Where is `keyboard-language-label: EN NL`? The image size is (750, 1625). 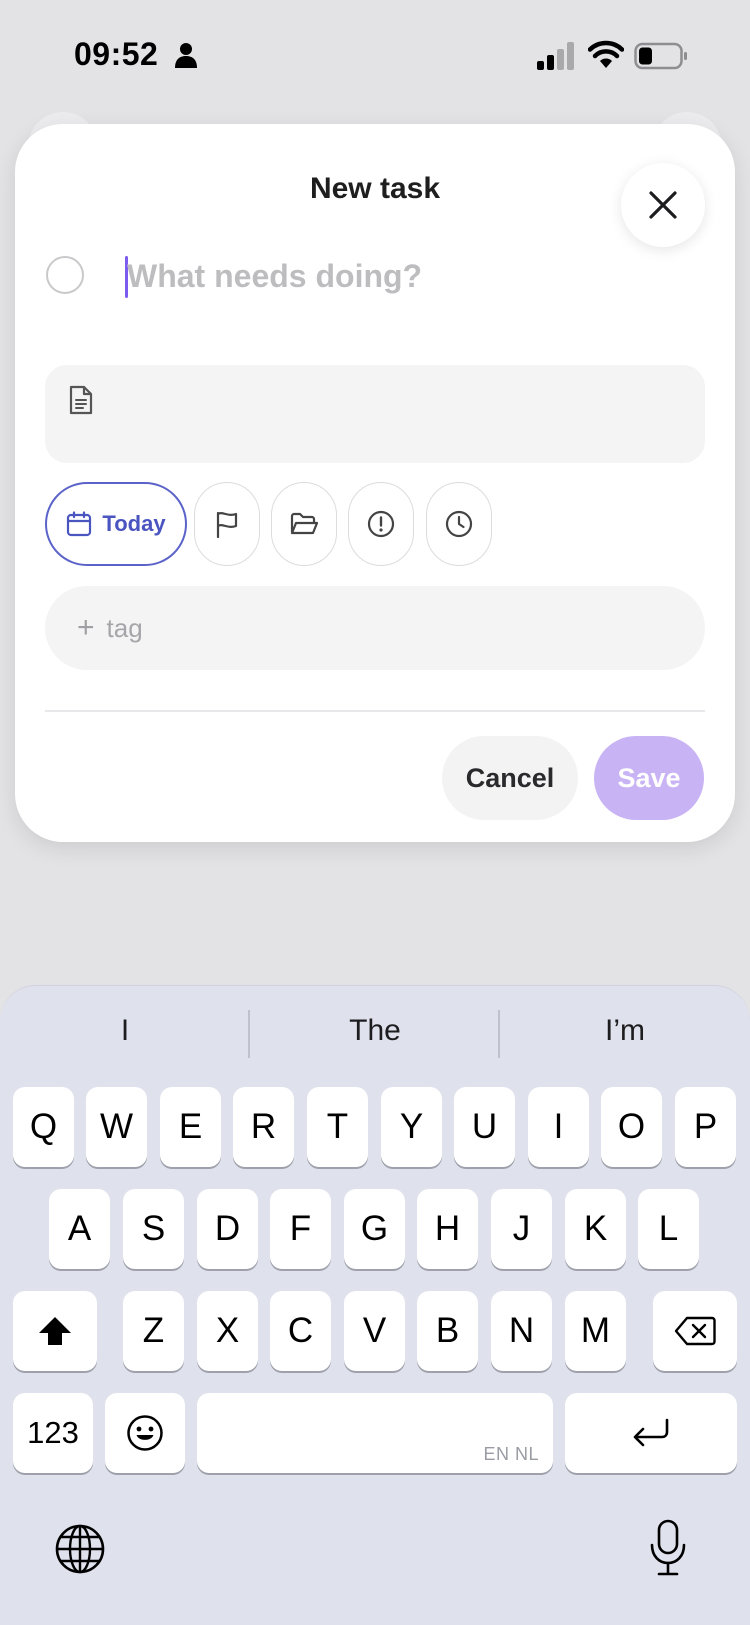
keyboard-language-label: EN NL is located at coordinates (511, 1454).